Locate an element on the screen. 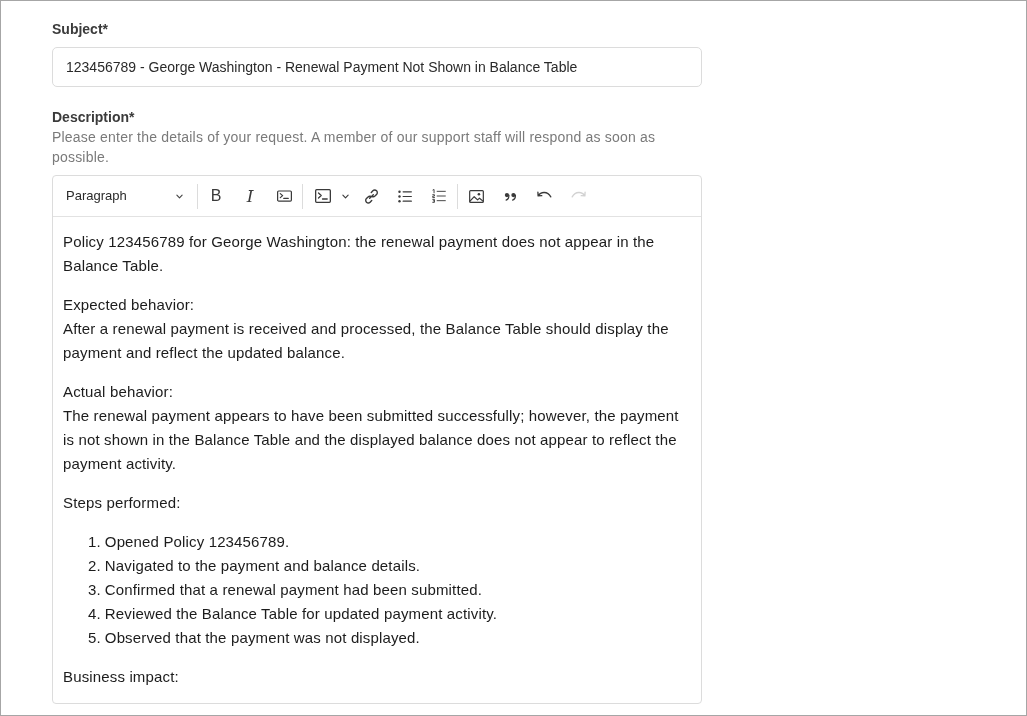 The height and width of the screenshot is (716, 1027). list-item-text: Observed that the payment was not displayed. is located at coordinates (262, 638).